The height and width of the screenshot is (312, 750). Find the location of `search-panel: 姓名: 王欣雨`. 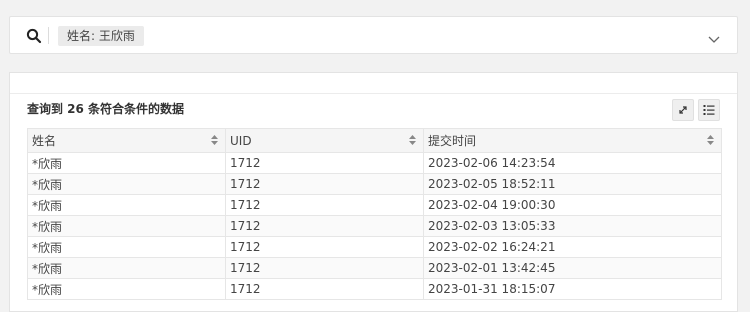

search-panel: 姓名: 王欣雨 is located at coordinates (373, 35).